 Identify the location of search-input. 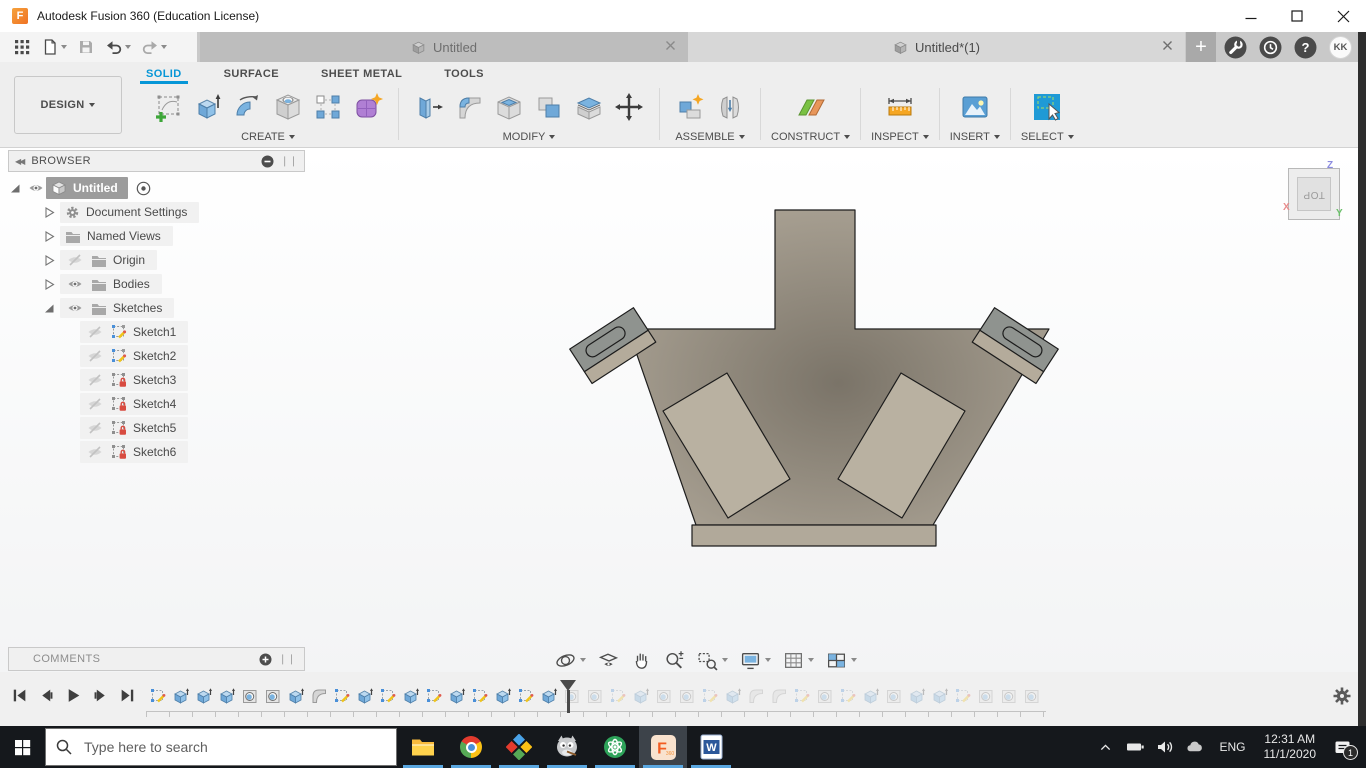
(224, 747).